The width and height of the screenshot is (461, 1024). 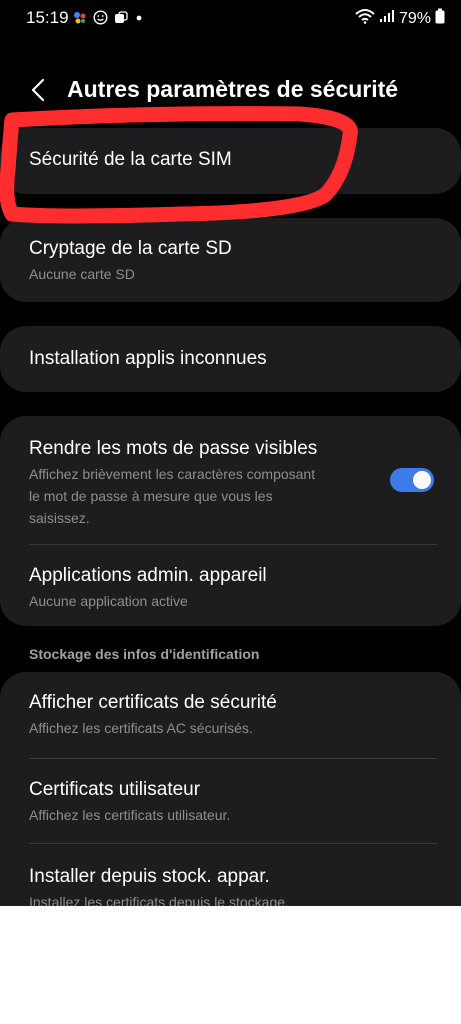 What do you see at coordinates (148, 575) in the screenshot?
I see `device-admin-title: Applications admin. appareil` at bounding box center [148, 575].